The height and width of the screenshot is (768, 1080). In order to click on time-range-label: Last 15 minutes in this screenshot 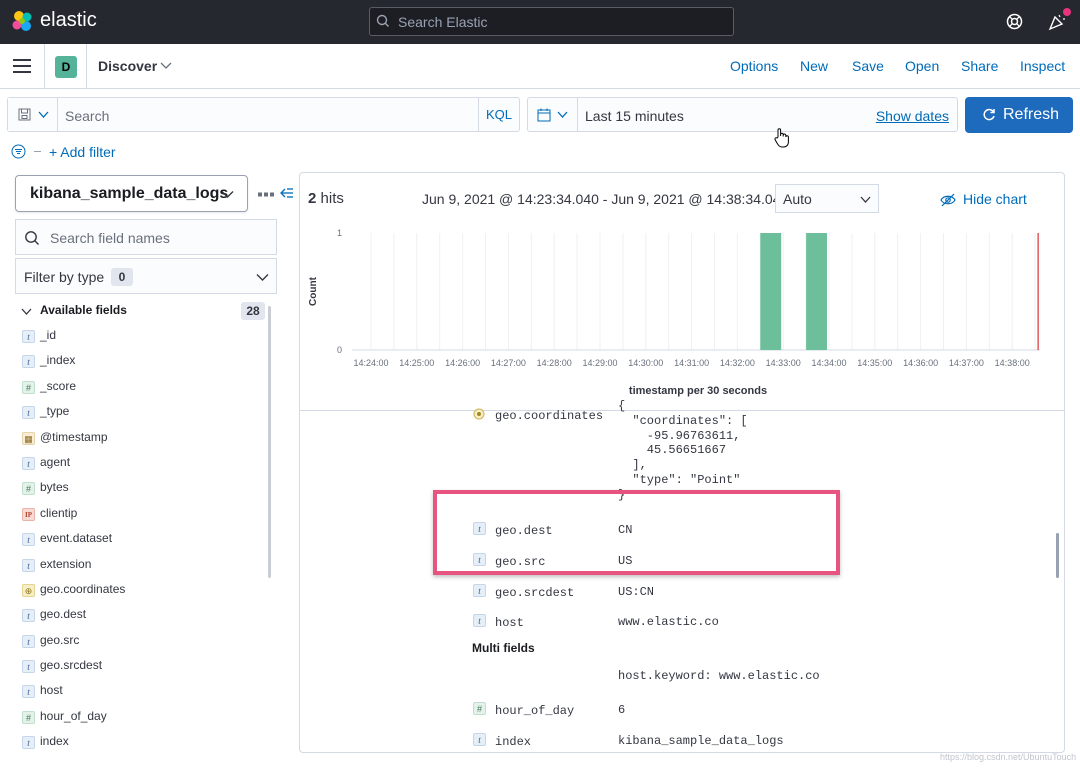, I will do `click(634, 116)`.